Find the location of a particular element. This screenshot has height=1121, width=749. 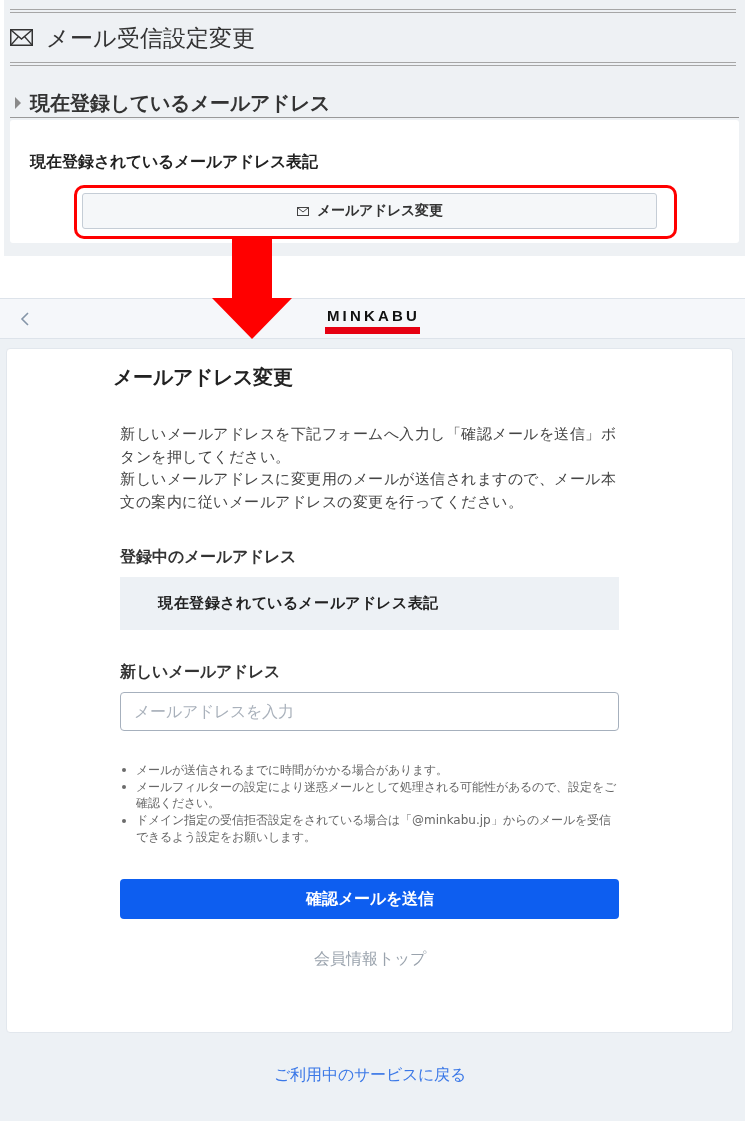

triangle-icon is located at coordinates (18, 103).